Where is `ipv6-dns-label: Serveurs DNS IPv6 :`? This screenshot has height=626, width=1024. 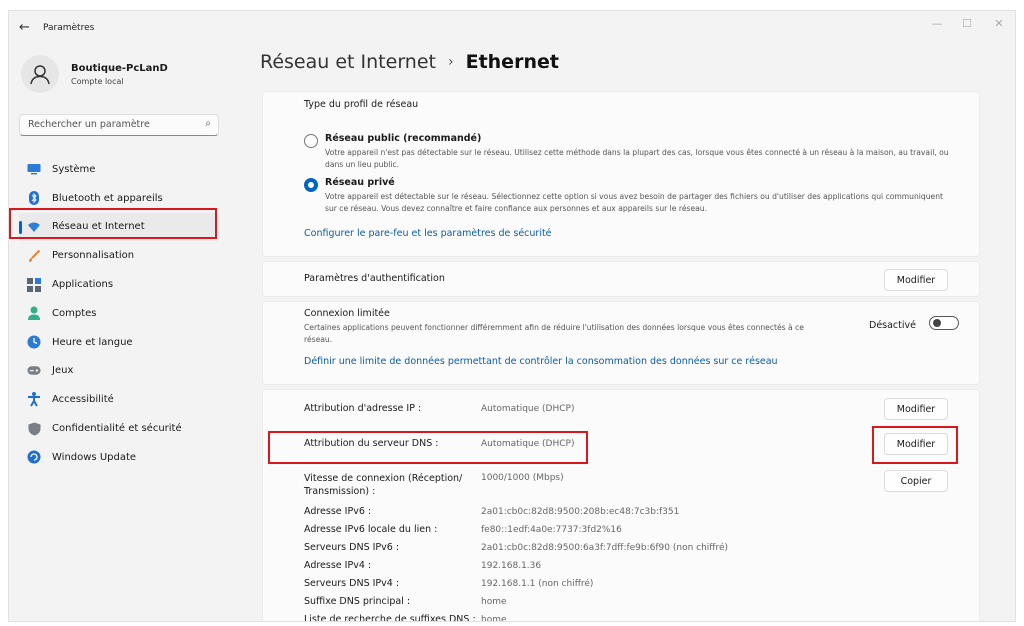 ipv6-dns-label: Serveurs DNS IPv6 : is located at coordinates (352, 547).